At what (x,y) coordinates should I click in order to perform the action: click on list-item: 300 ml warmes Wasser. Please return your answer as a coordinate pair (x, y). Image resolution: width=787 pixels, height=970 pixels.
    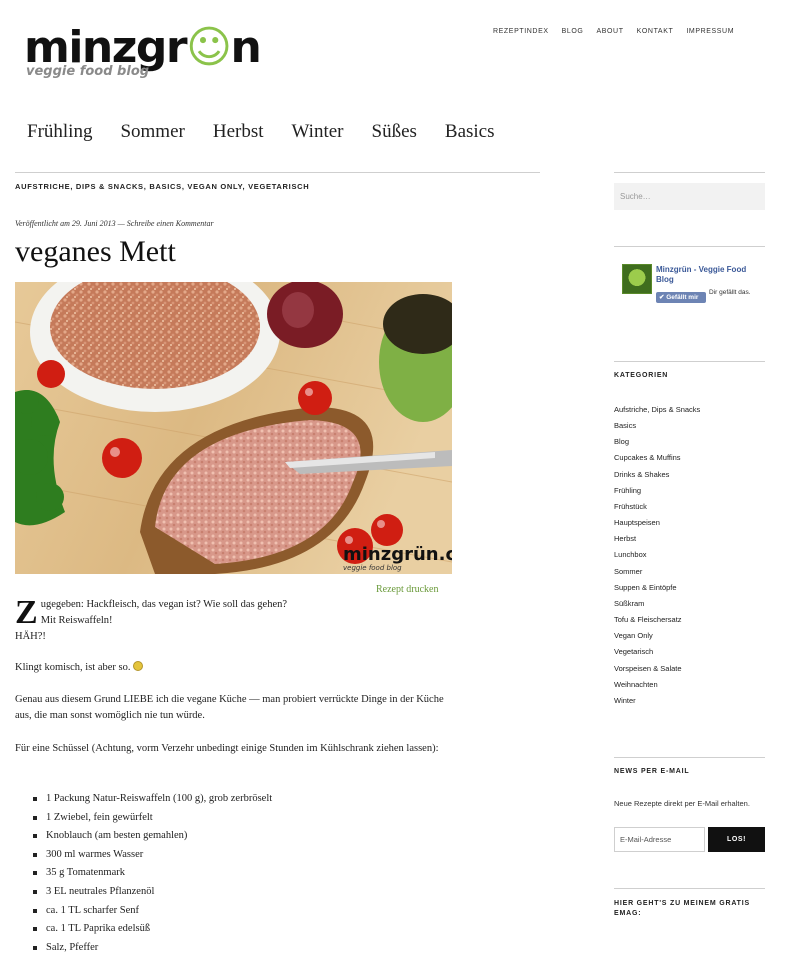
    Looking at the image, I should click on (151, 855).